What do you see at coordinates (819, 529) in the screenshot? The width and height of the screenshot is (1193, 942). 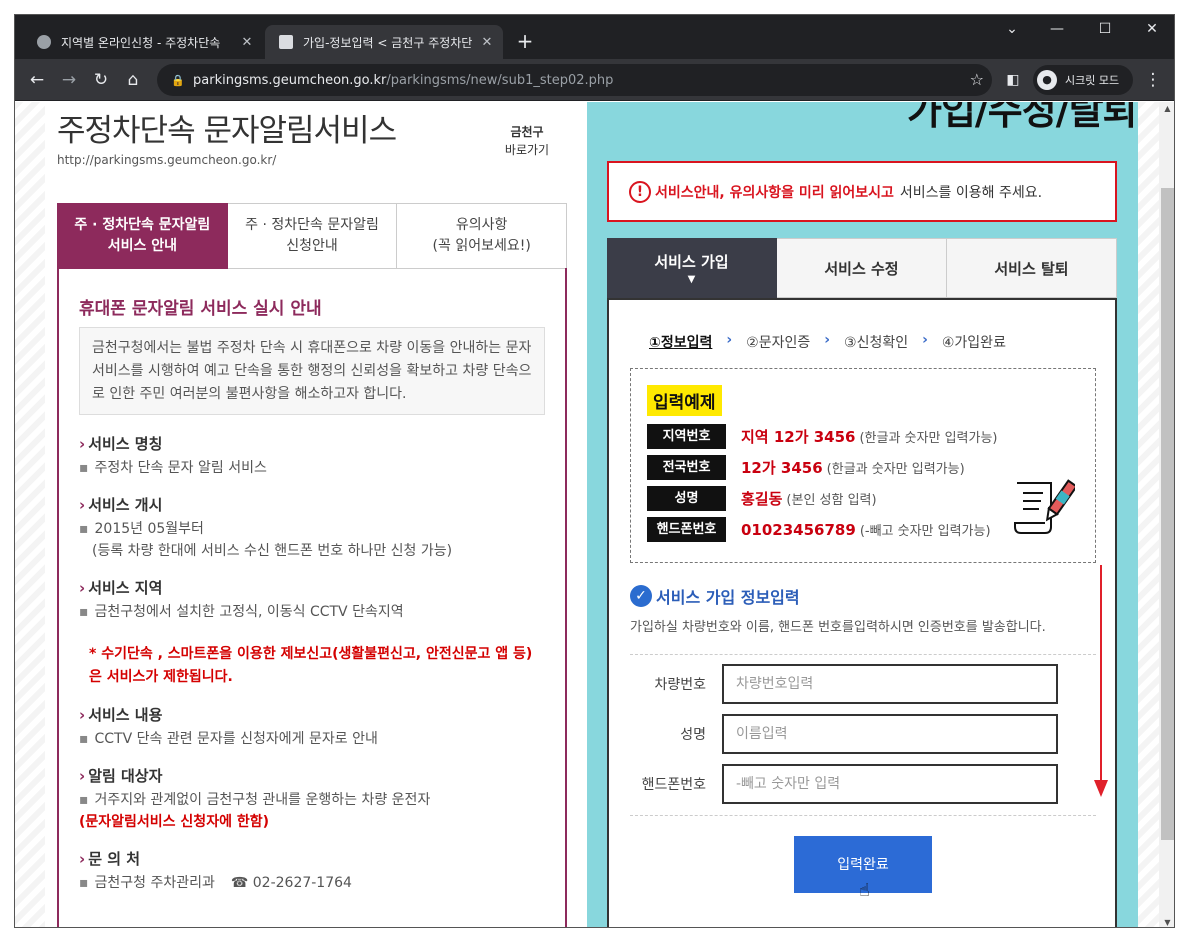 I see `example-row: 핸드폰번호 01023456789 (-빼고 숫자만 입력가능)` at bounding box center [819, 529].